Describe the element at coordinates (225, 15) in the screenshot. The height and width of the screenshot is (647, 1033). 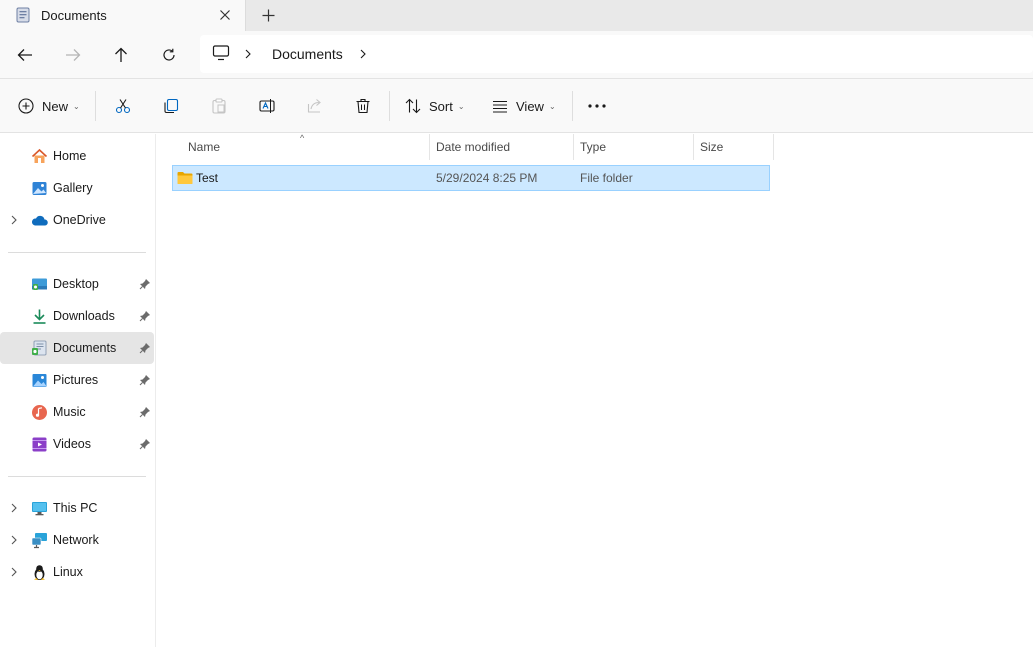
I see `close-icon` at that location.